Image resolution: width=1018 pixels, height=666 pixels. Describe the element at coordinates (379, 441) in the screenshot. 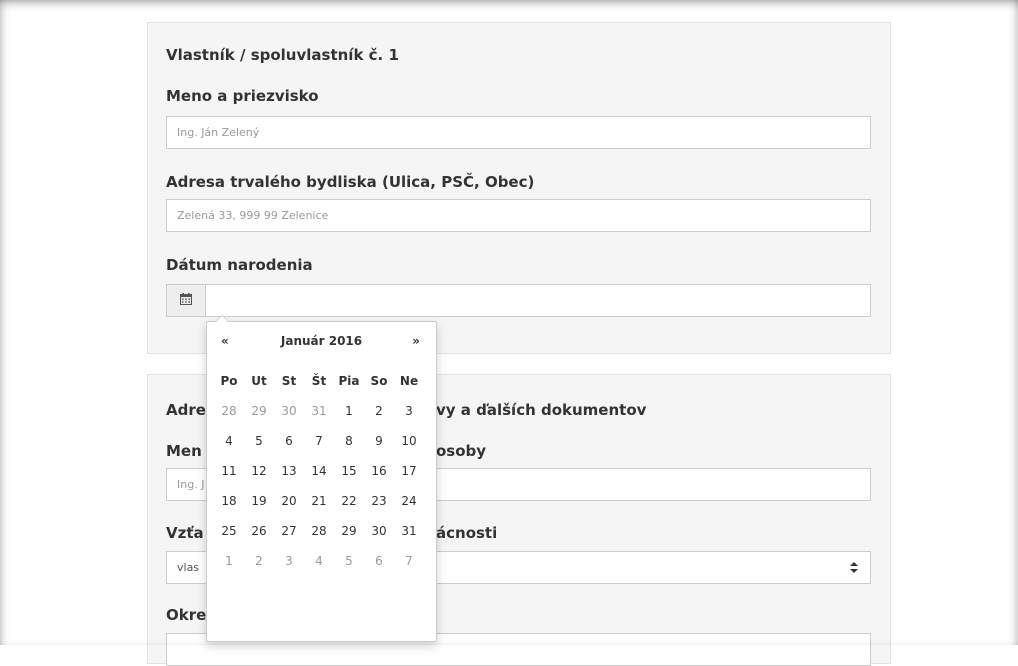

I see `datepicker-day: 9` at that location.